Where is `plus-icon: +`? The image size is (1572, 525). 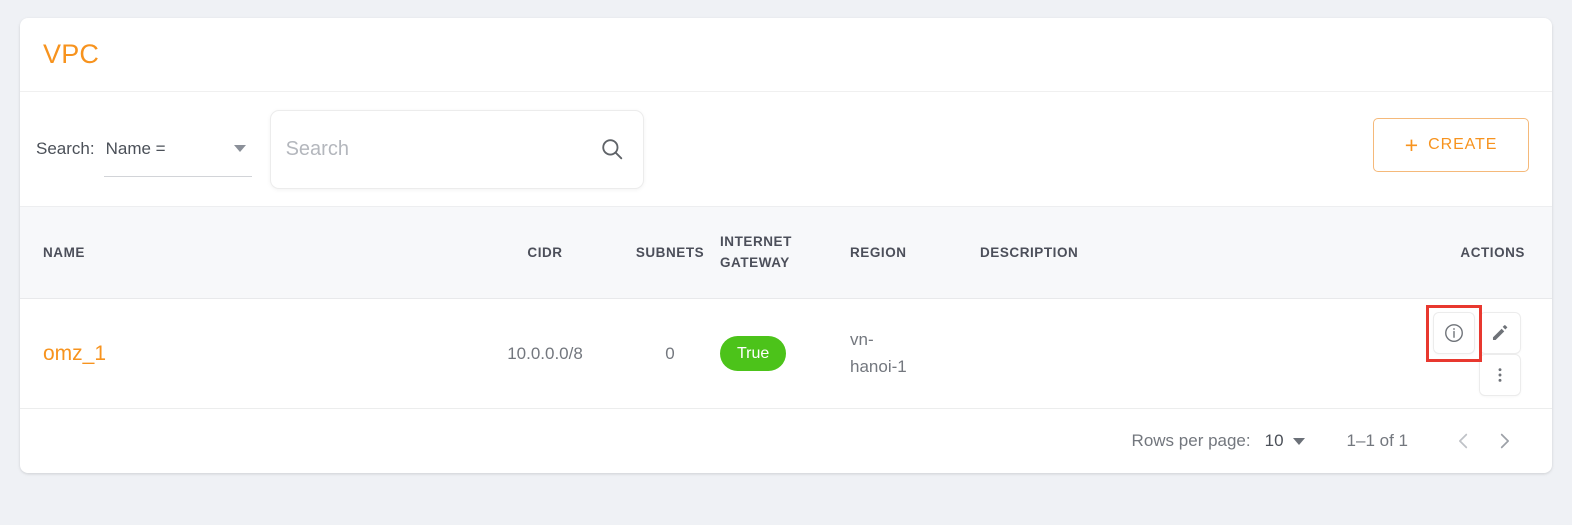
plus-icon: + is located at coordinates (1411, 144).